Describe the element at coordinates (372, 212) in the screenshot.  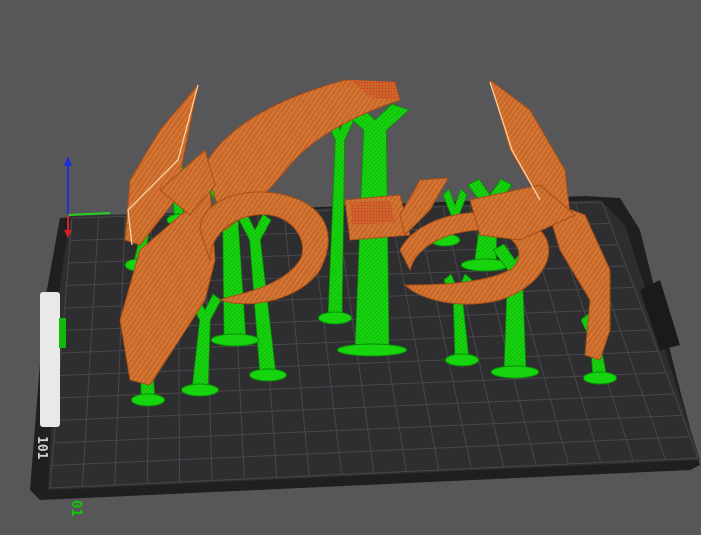
I see `model-center-seam` at that location.